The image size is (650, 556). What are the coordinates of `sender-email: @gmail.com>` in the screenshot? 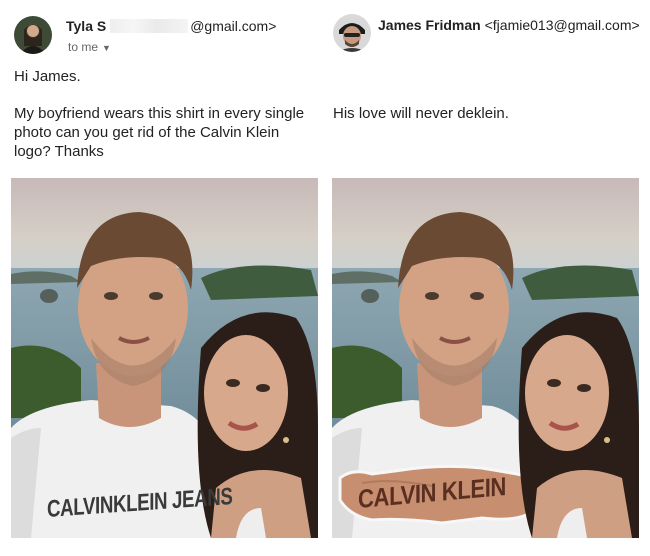 It's located at (233, 26).